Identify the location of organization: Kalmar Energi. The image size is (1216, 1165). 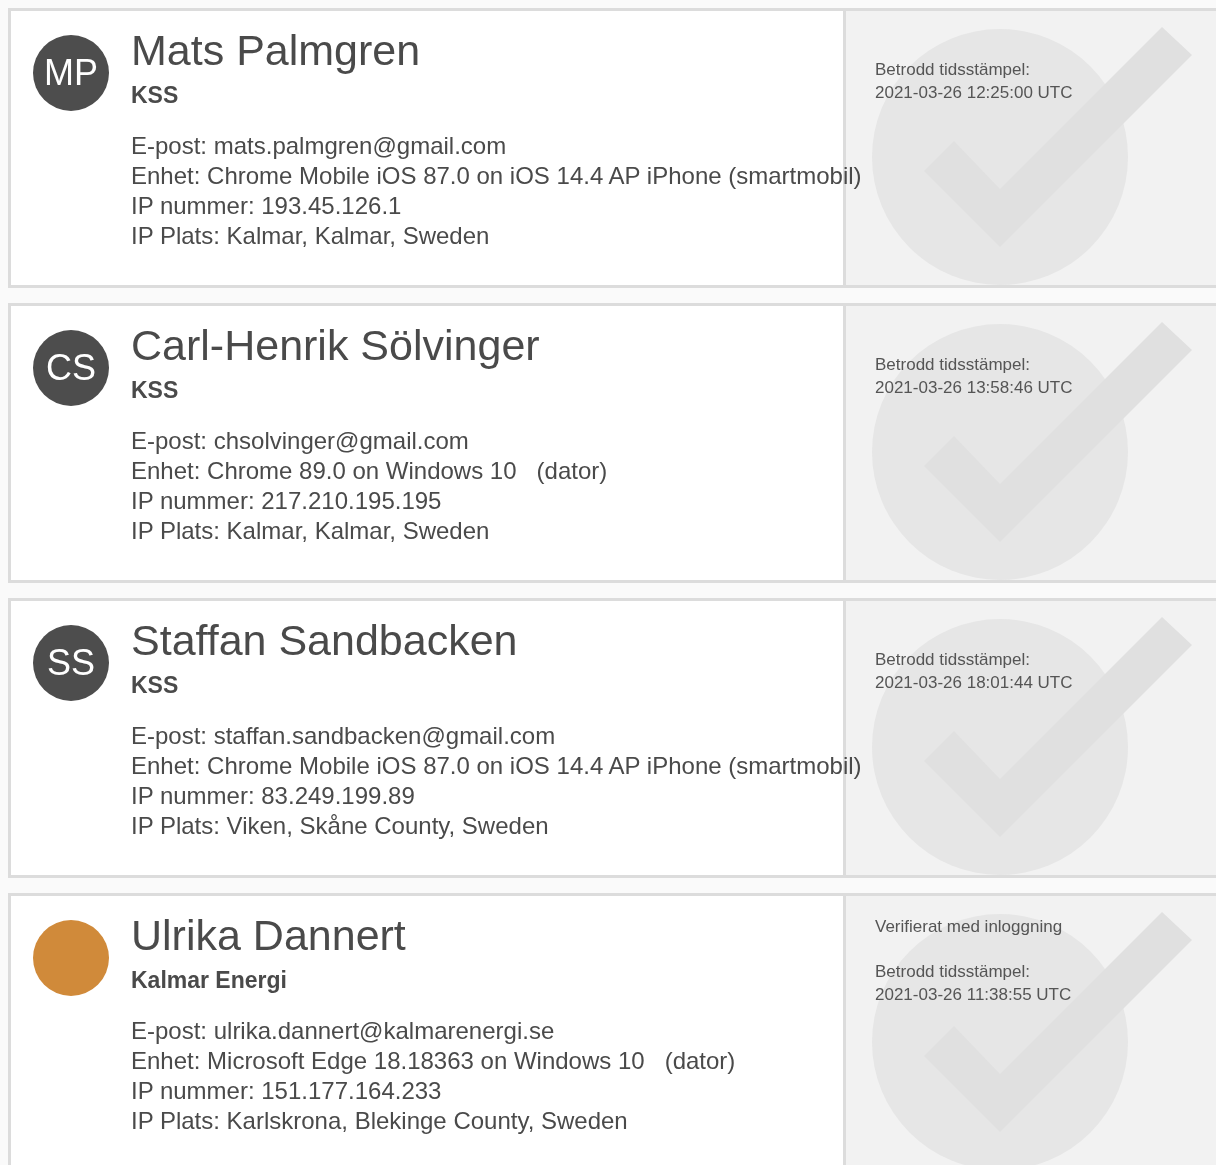
(209, 981).